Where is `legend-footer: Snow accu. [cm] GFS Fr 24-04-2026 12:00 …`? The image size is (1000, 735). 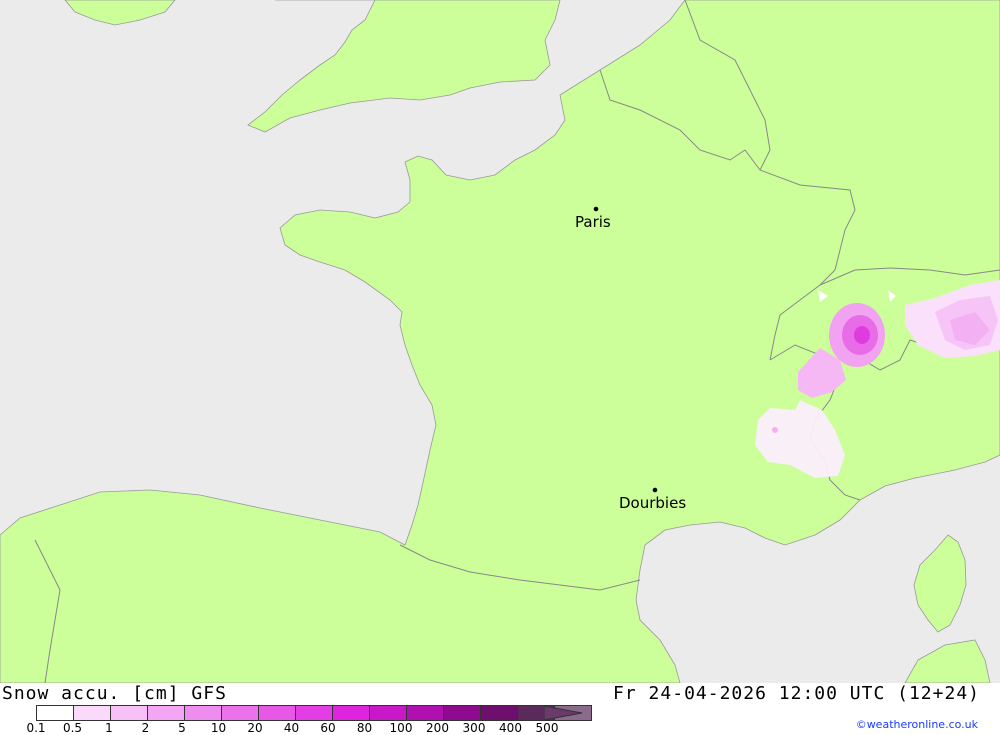
legend-footer: Snow accu. [cm] GFS Fr 24-04-2026 12:00 … is located at coordinates (500, 709).